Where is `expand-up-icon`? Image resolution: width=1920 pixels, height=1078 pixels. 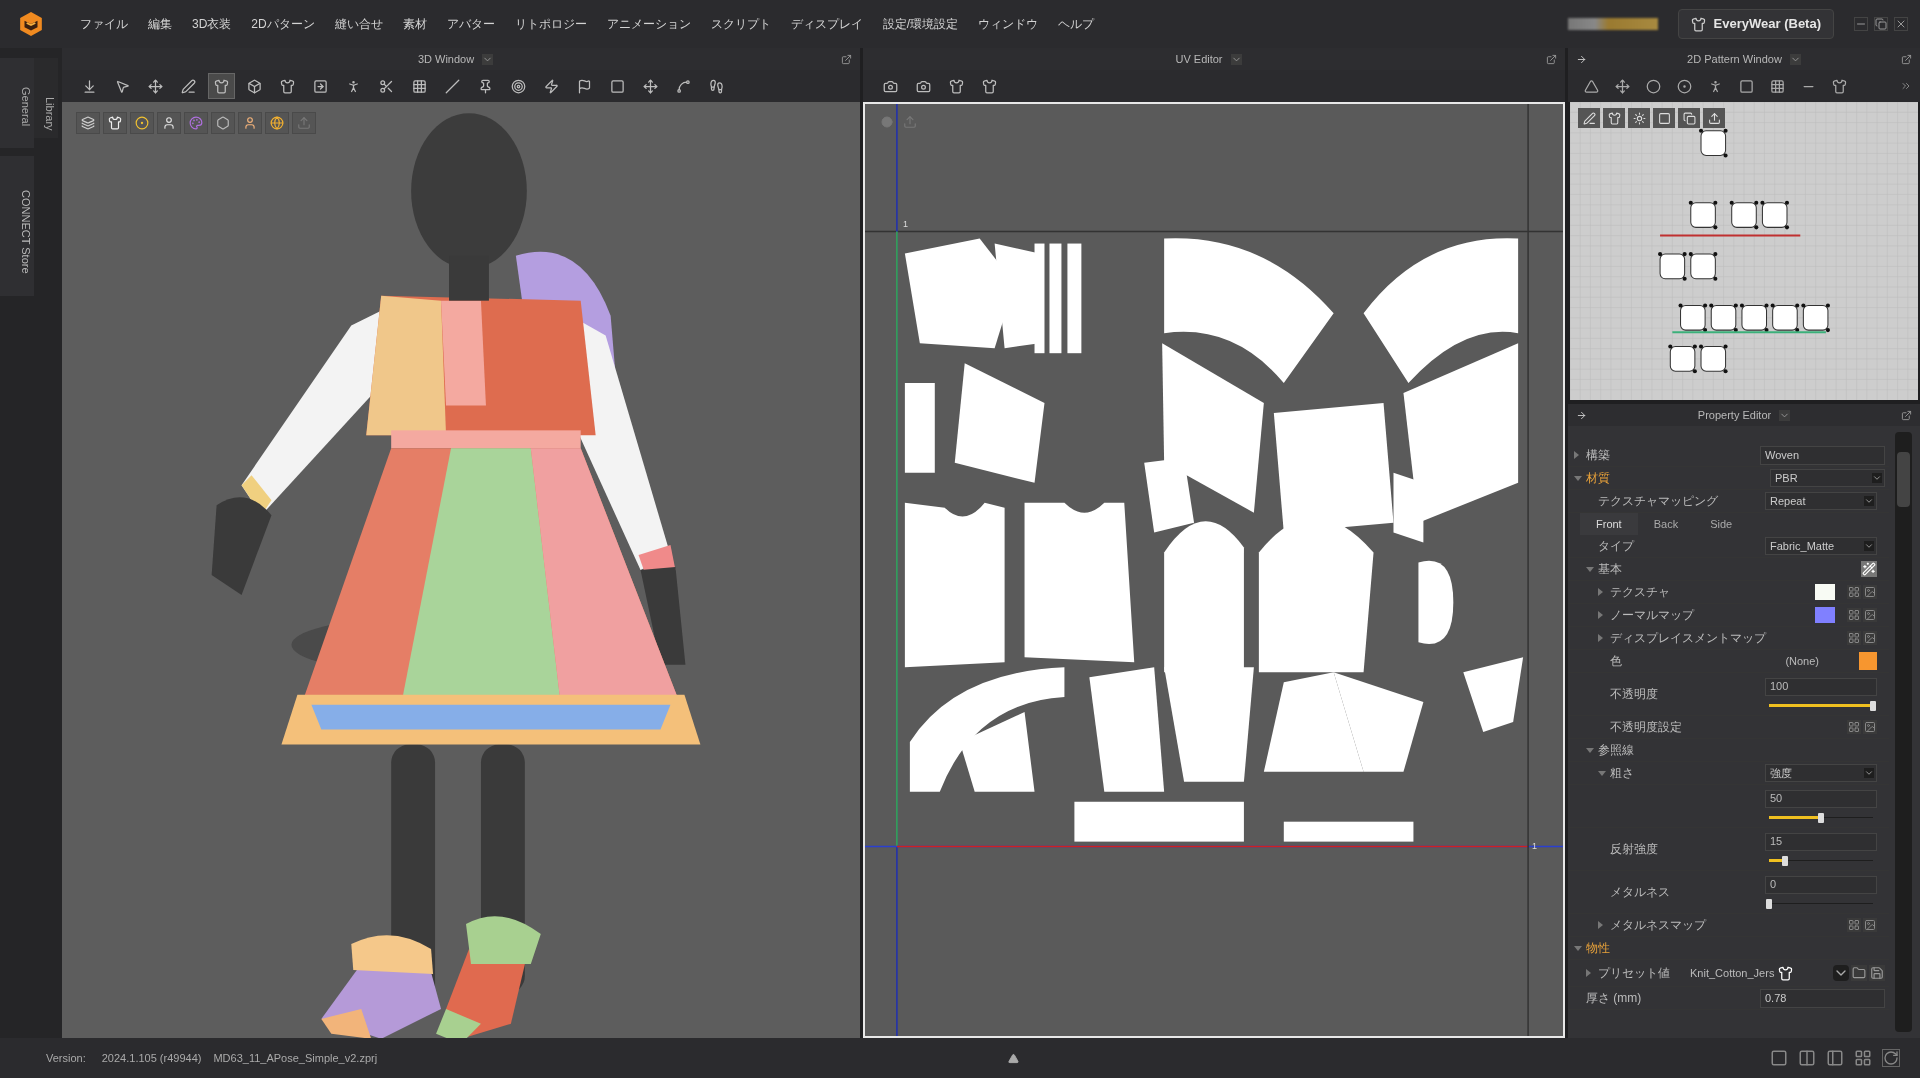 expand-up-icon is located at coordinates (1014, 1058).